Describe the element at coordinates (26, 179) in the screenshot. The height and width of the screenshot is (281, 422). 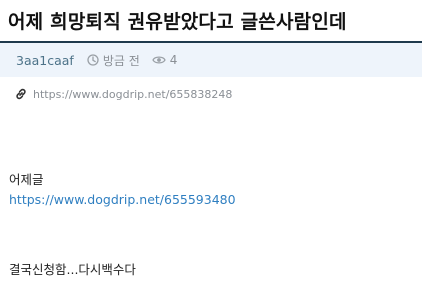
I see `content-line-1: 어제글` at that location.